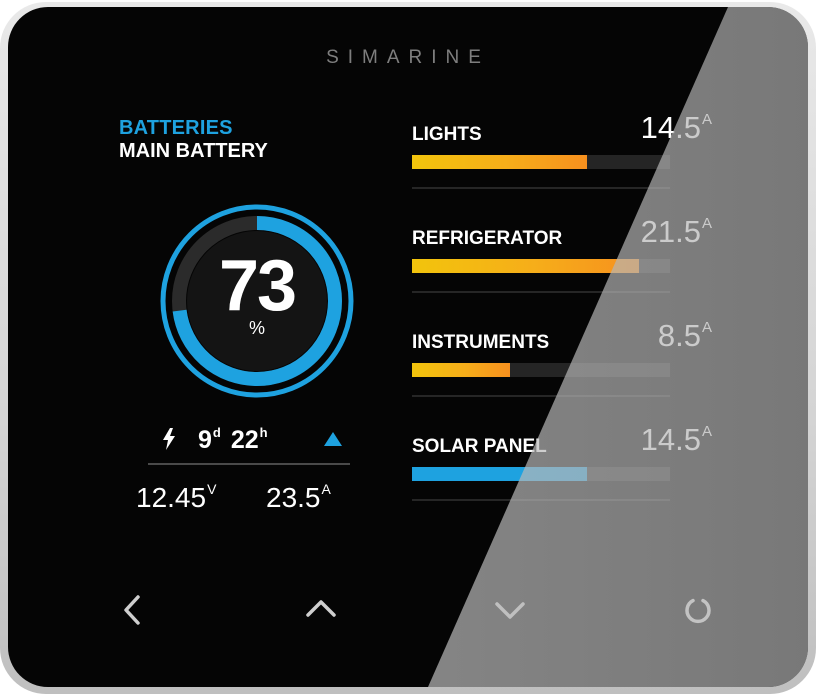 This screenshot has width=816, height=696. Describe the element at coordinates (481, 342) in the screenshot. I see `load-name: INSTRUMENTS` at that location.